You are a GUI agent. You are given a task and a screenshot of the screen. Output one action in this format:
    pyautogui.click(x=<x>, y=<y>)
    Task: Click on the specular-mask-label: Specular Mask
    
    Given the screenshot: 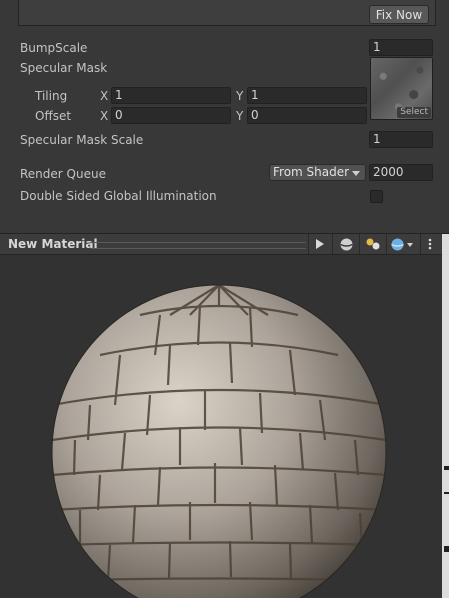 What is the action you would take?
    pyautogui.click(x=64, y=68)
    